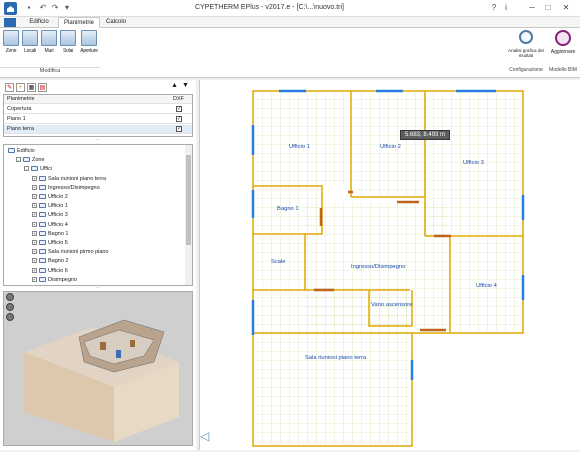  What do you see at coordinates (11, 38) in the screenshot?
I see `zone-icon` at bounding box center [11, 38].